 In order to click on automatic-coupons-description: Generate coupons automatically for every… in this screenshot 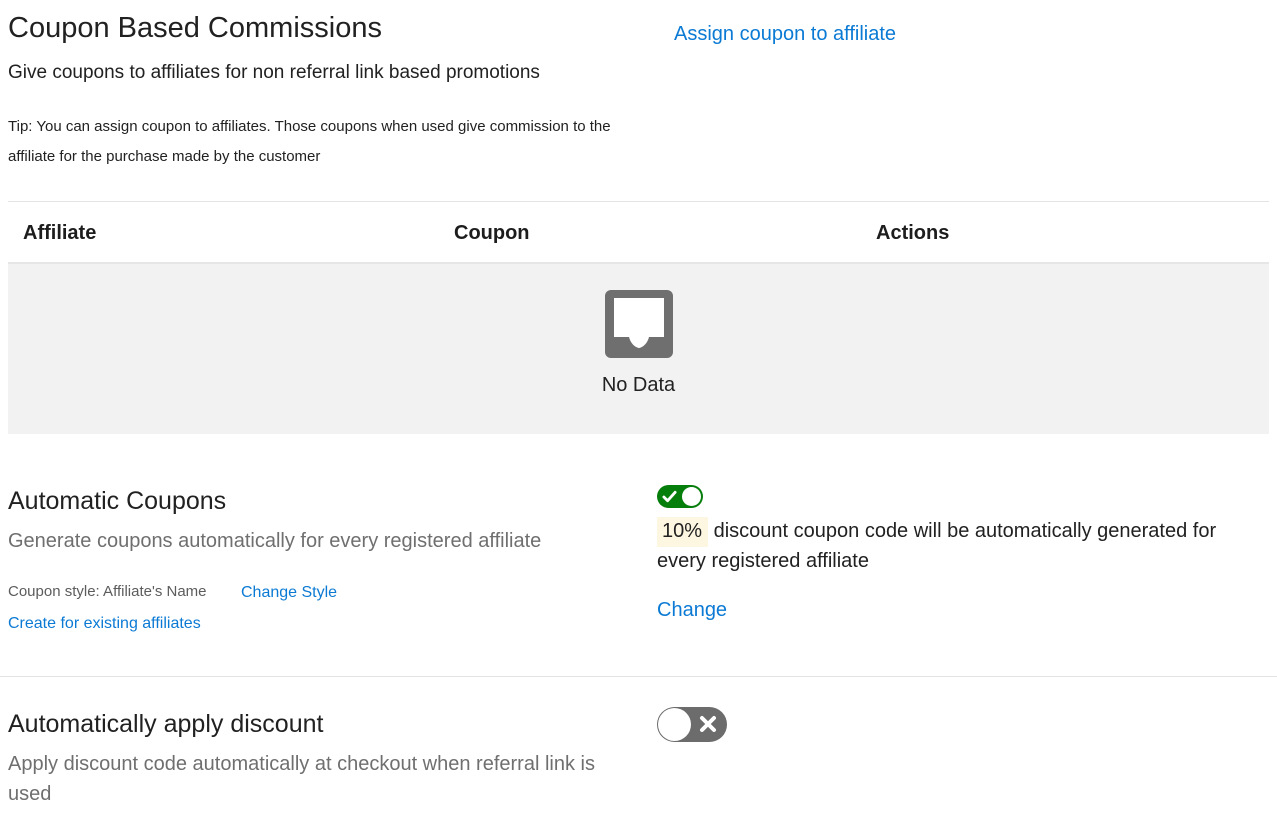, I will do `click(275, 541)`.